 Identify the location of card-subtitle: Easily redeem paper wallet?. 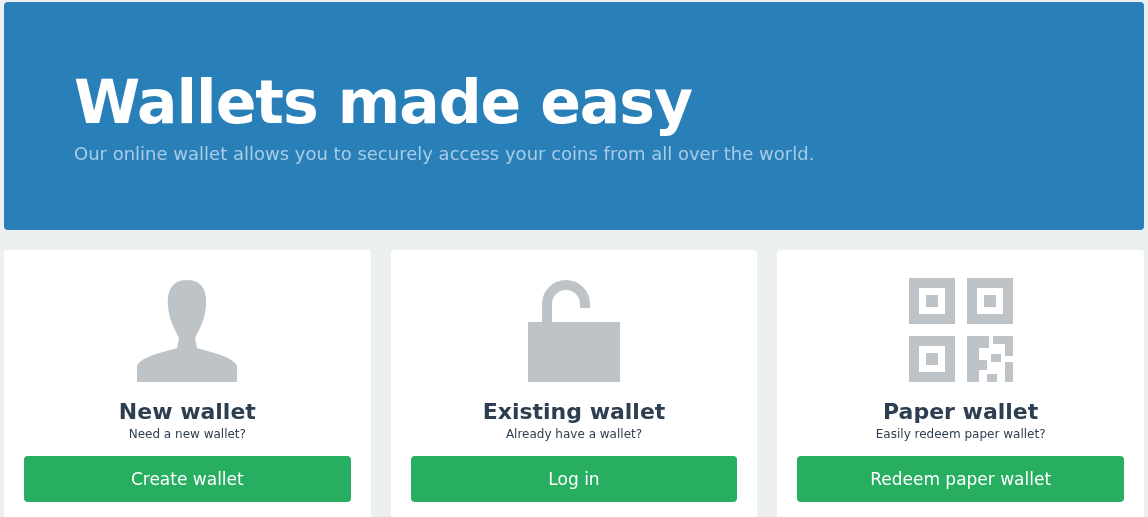
(960, 434).